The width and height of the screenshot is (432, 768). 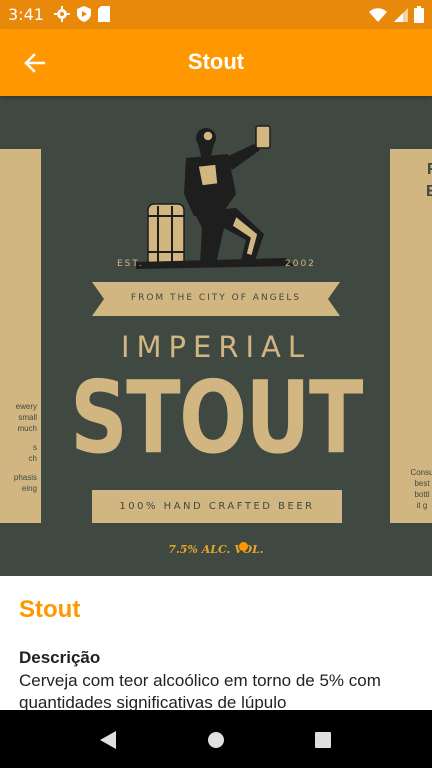 I want to click on status-icons-left, so click(x=82, y=14).